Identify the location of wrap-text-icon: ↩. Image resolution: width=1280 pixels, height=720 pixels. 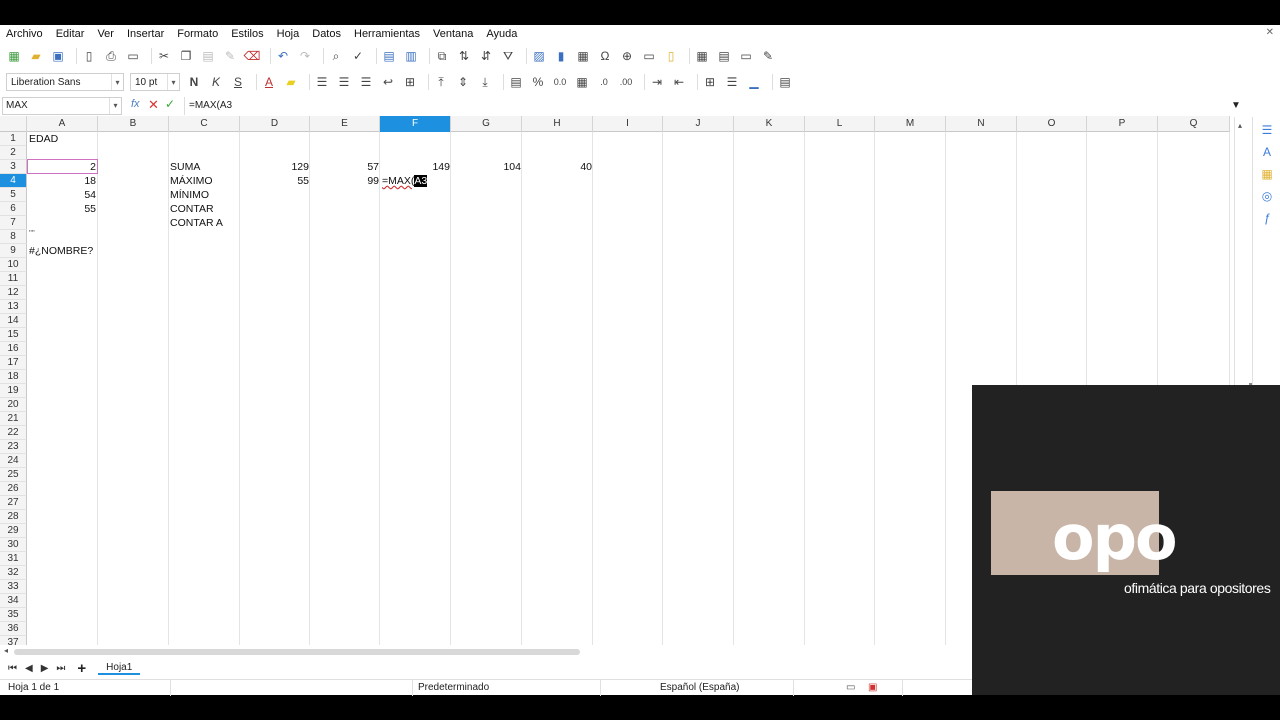
(388, 82).